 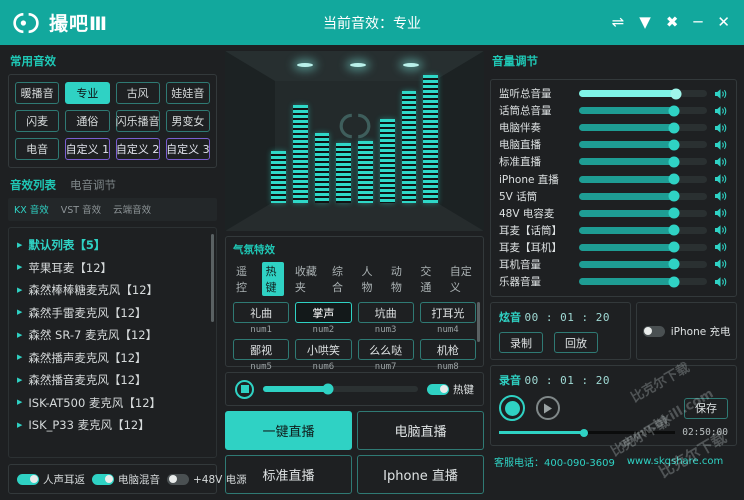 I want to click on effect-category-tab: 遥控, so click(x=243, y=279).